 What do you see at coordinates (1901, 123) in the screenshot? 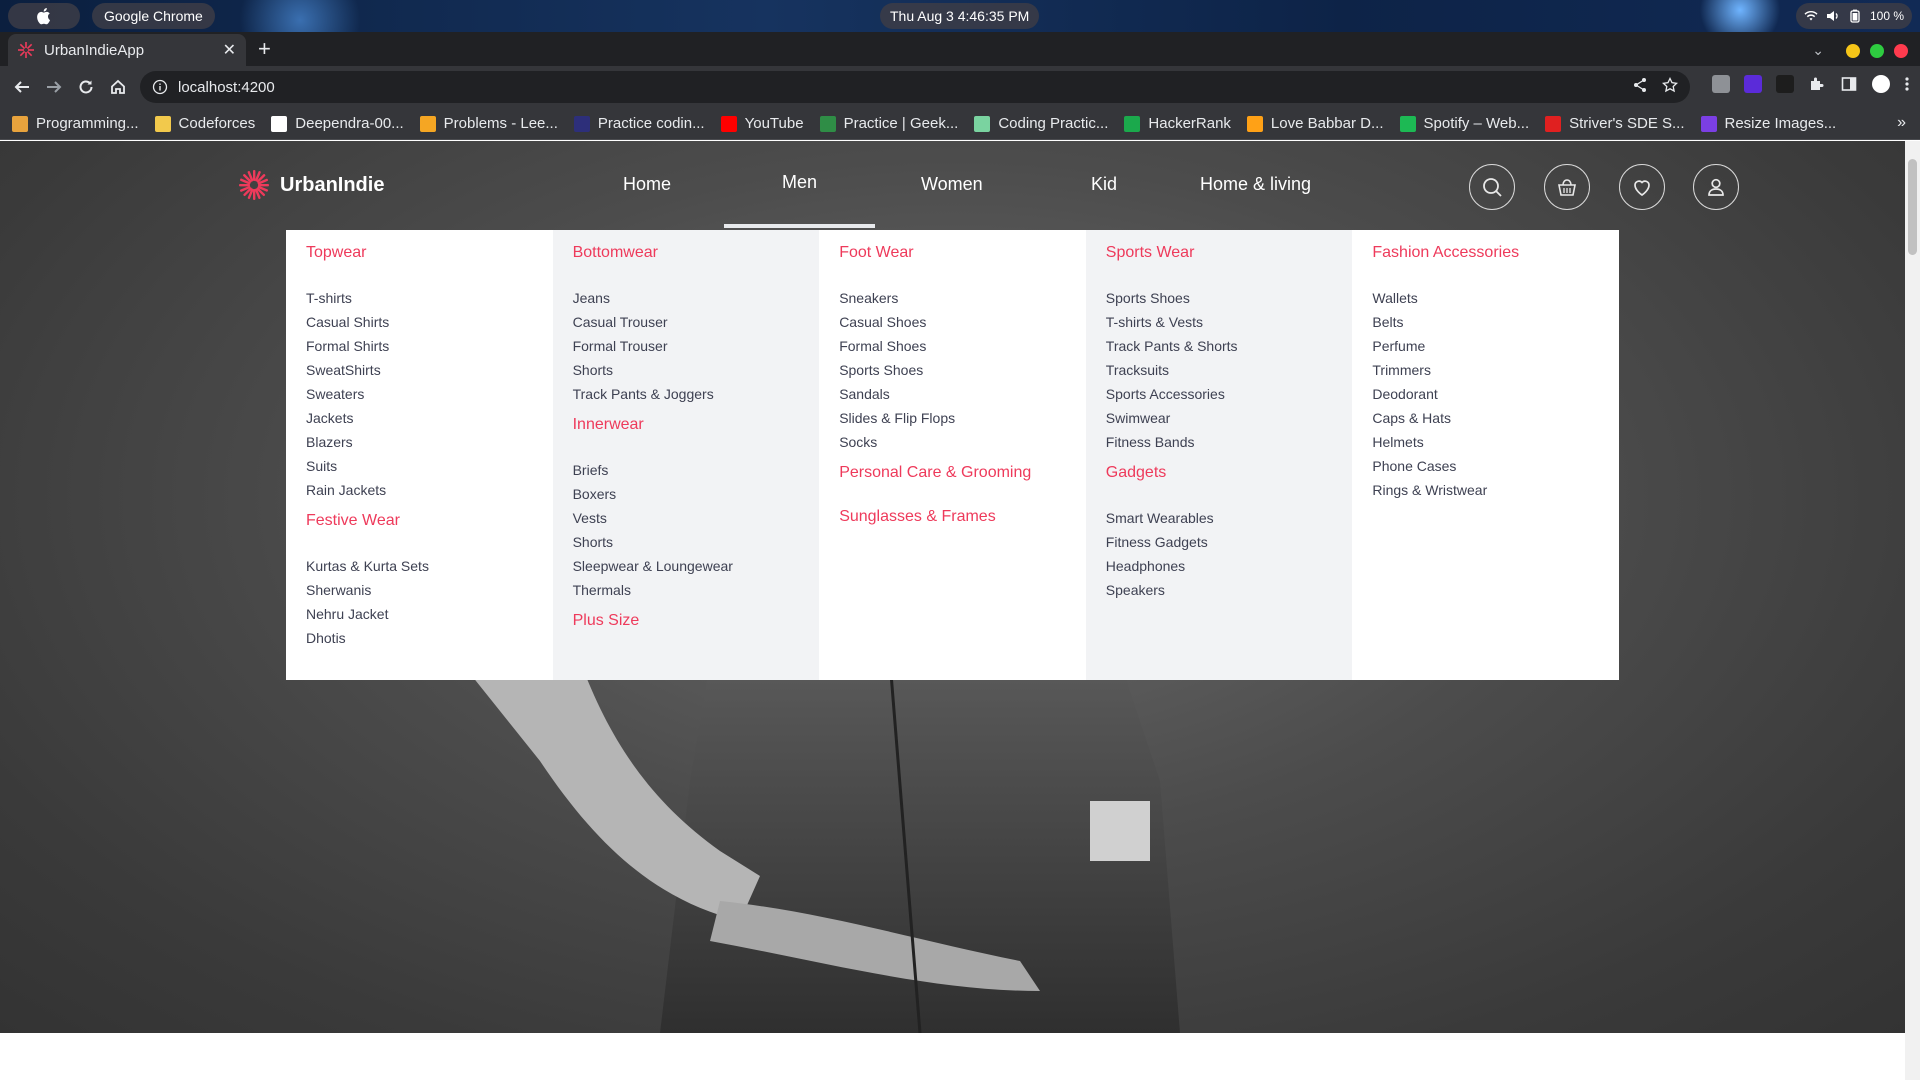
I see `more-bookmarks-button: »` at bounding box center [1901, 123].